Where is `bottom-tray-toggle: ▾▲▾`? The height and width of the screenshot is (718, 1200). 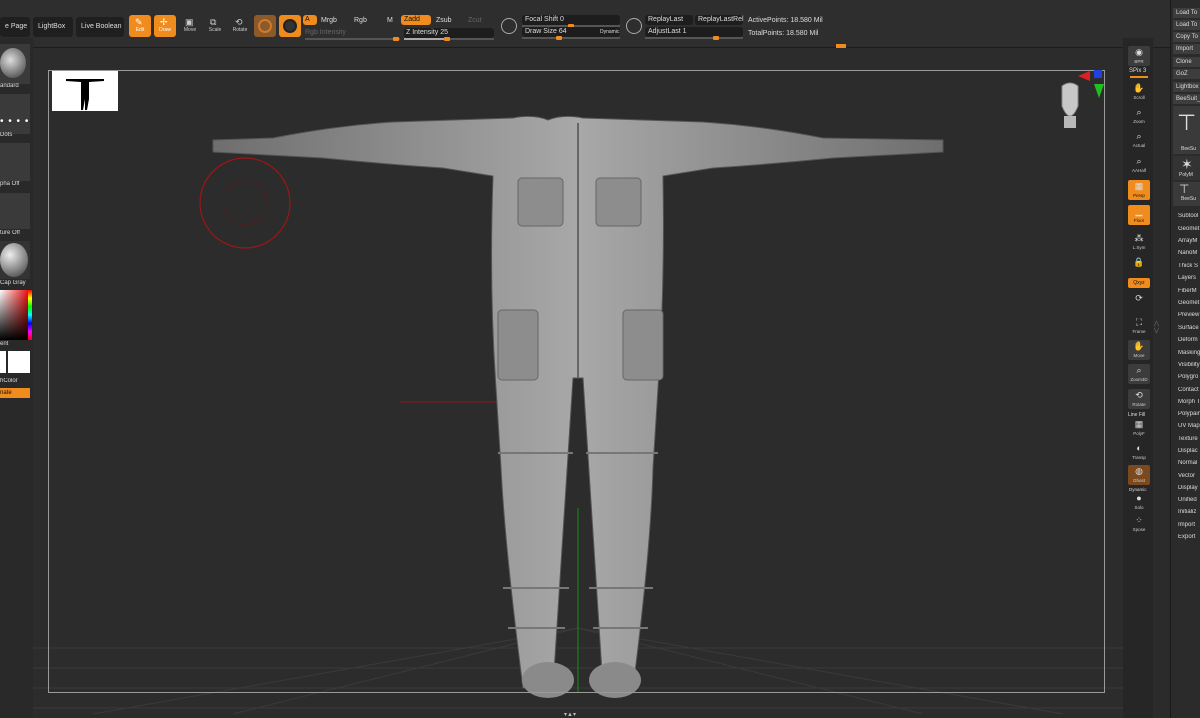 bottom-tray-toggle: ▾▲▾ is located at coordinates (570, 715).